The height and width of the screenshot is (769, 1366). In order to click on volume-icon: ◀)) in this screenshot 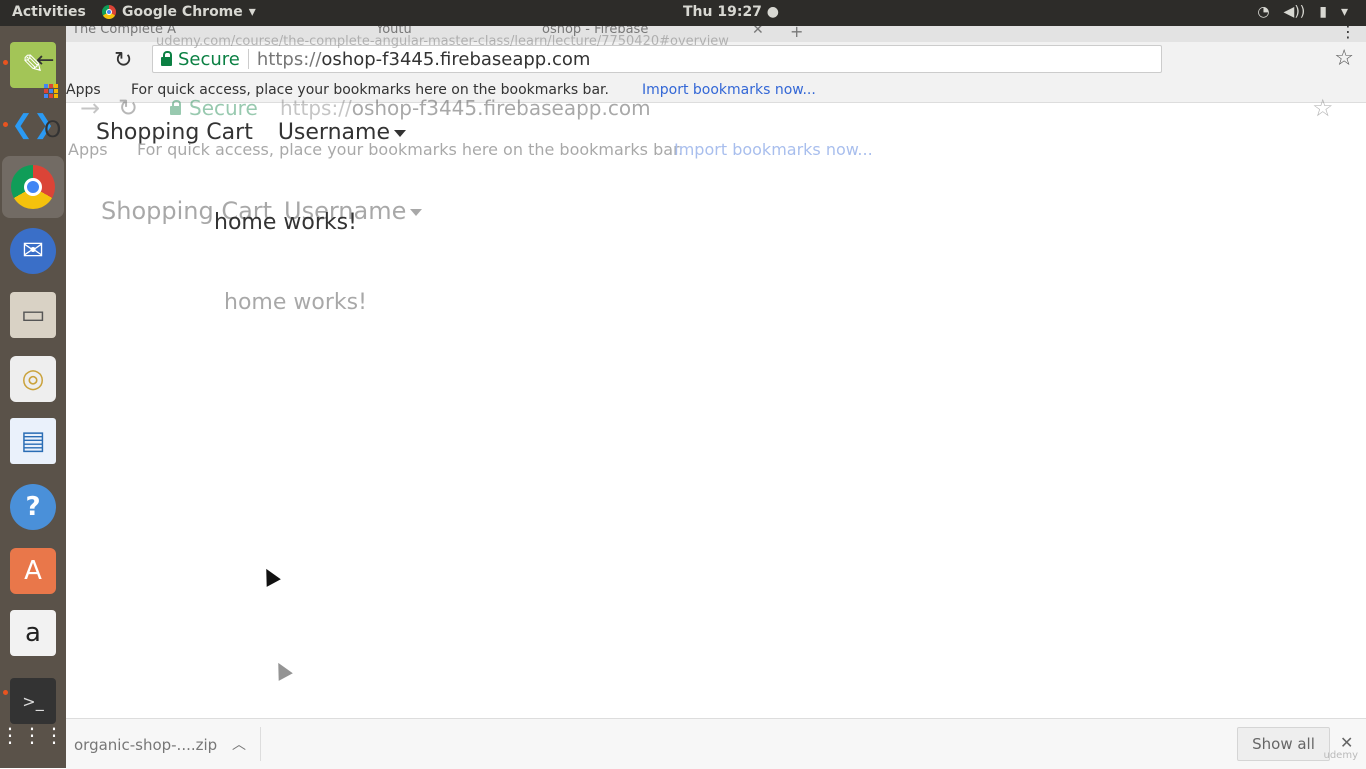, I will do `click(1295, 12)`.